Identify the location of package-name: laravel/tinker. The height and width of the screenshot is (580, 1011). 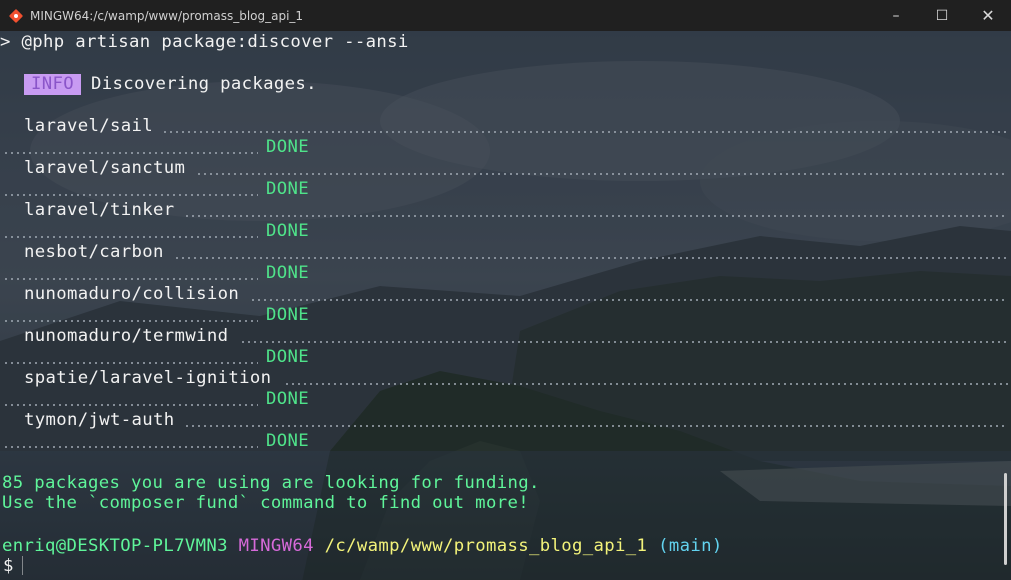
(99, 210).